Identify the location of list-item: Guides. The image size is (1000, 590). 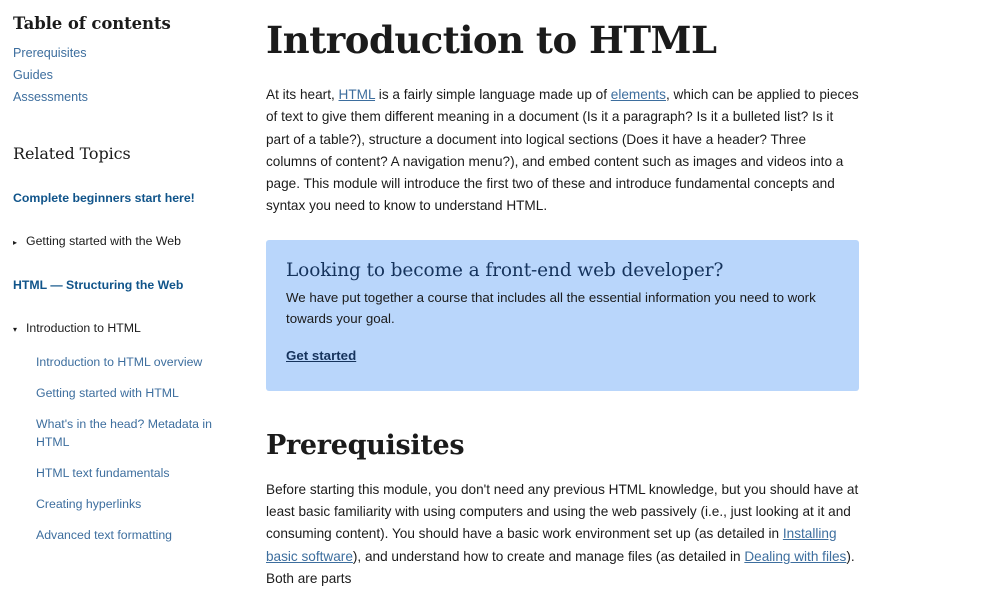
(124, 75).